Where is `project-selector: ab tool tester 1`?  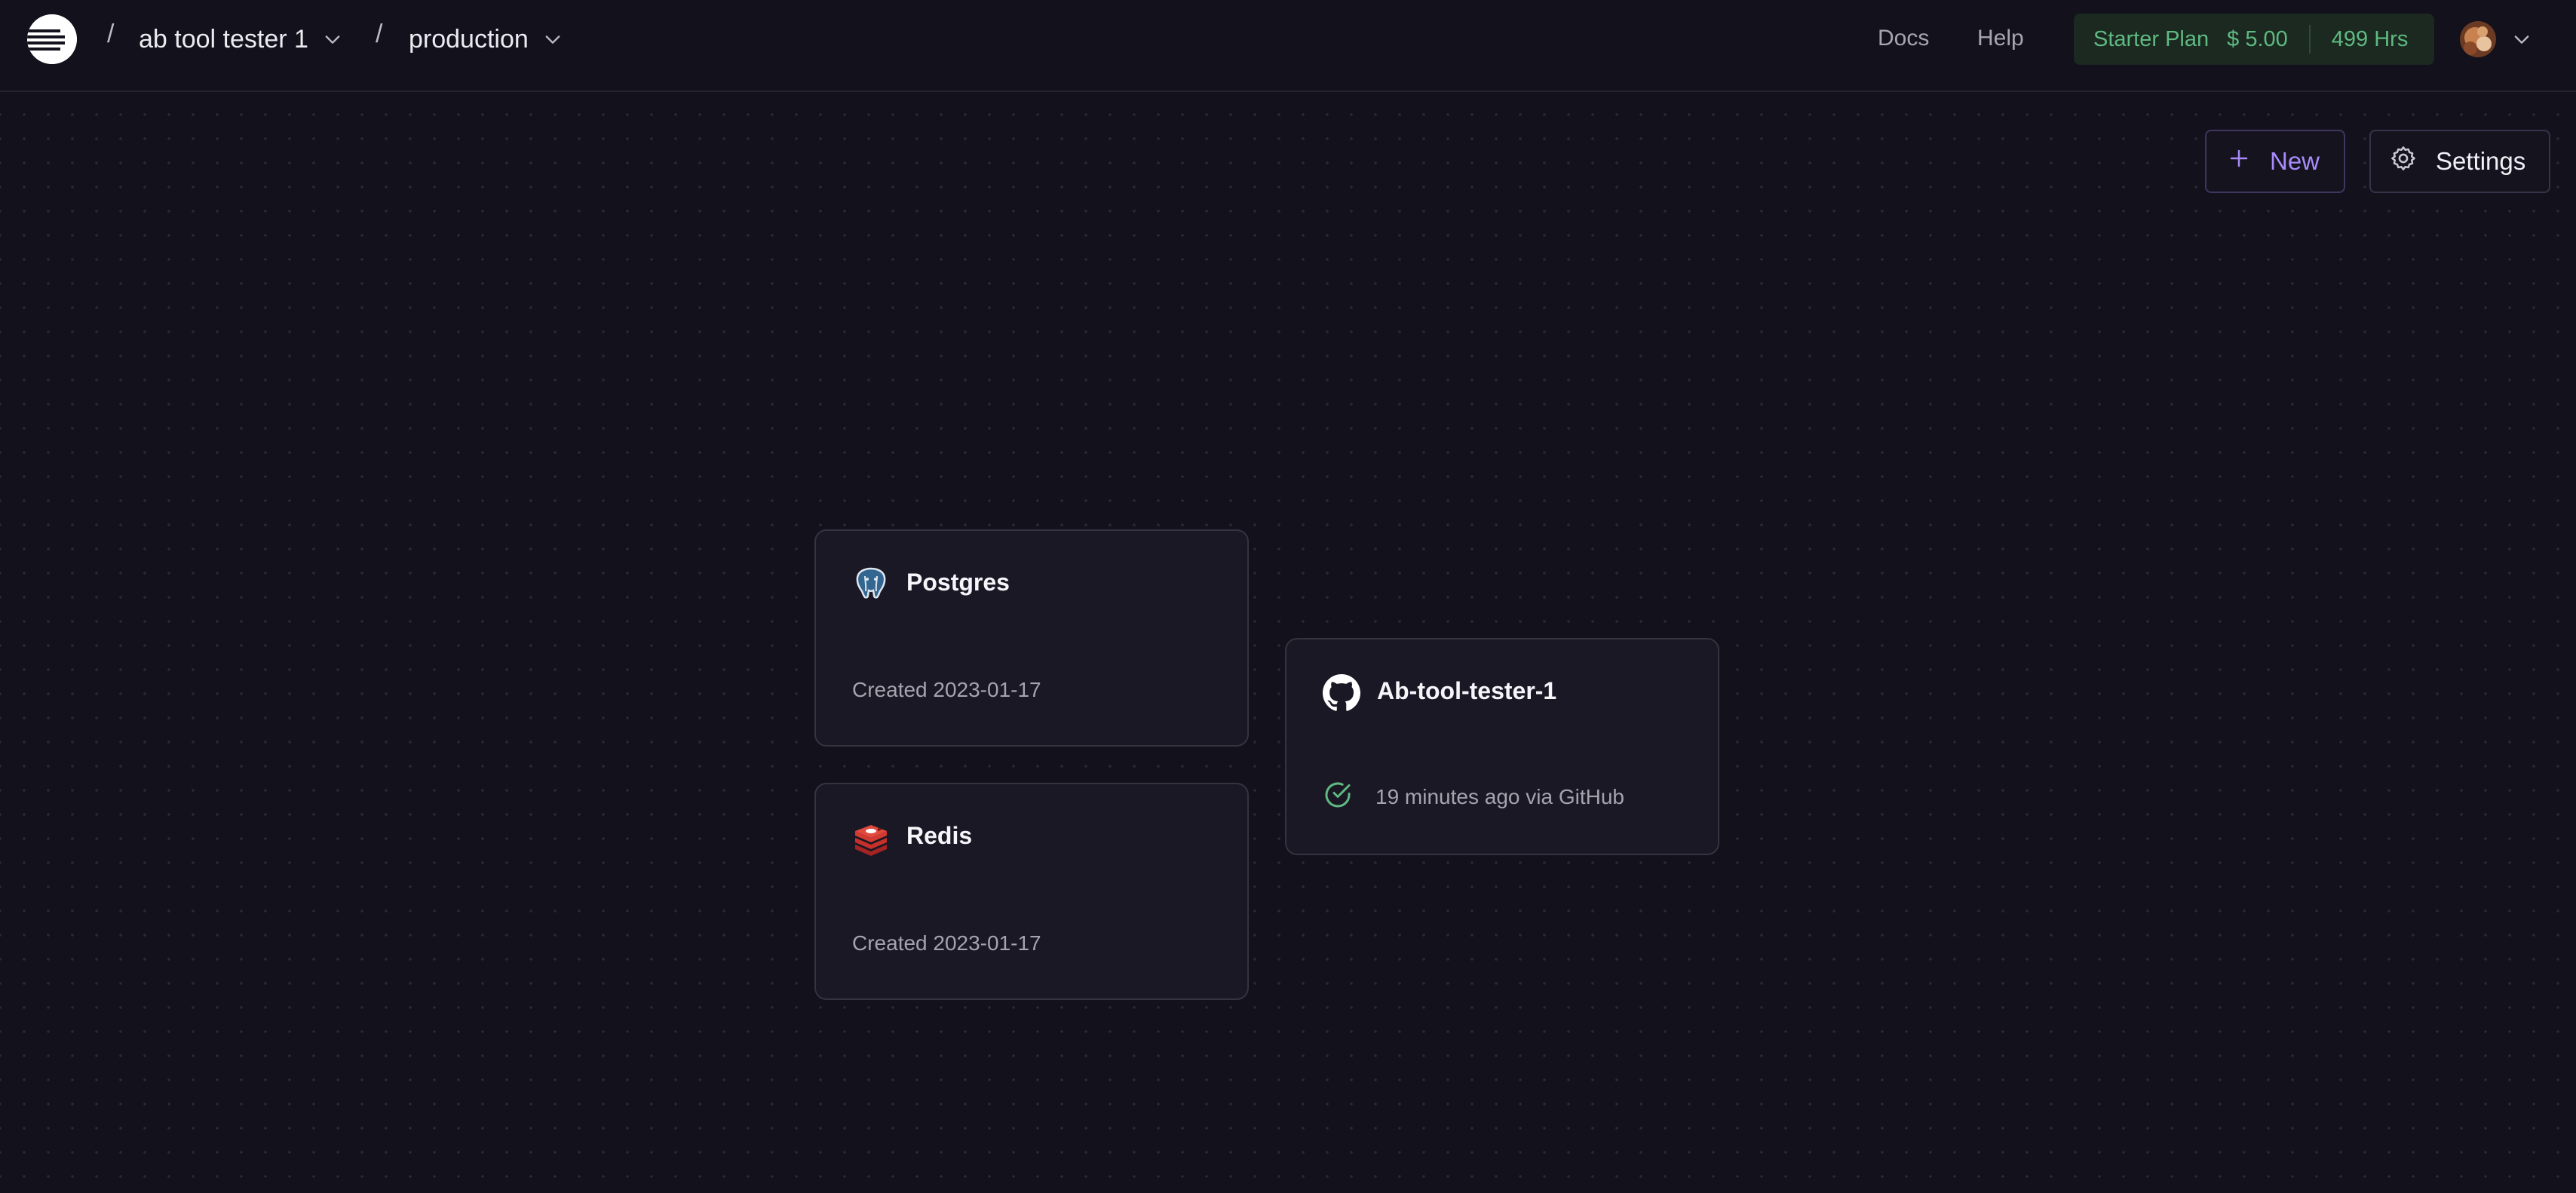
project-selector: ab tool tester 1 is located at coordinates (241, 39).